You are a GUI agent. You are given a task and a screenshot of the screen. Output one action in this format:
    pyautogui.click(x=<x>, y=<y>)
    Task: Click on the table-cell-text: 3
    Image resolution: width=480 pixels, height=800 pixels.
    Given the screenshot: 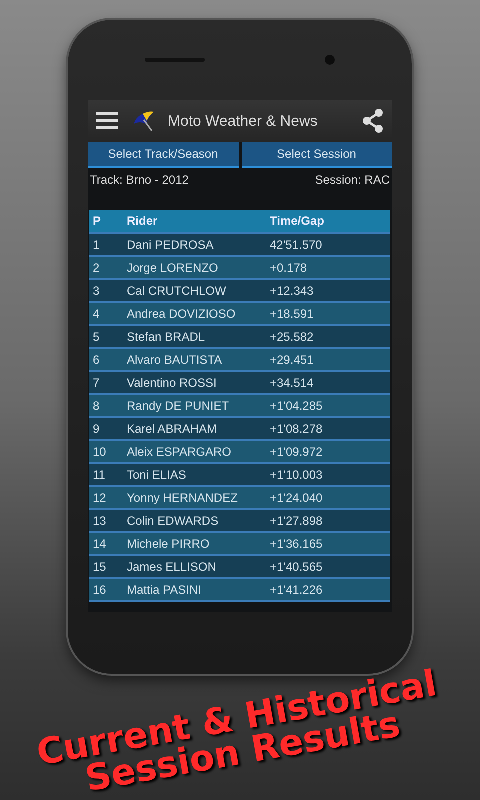 What is the action you would take?
    pyautogui.click(x=96, y=291)
    